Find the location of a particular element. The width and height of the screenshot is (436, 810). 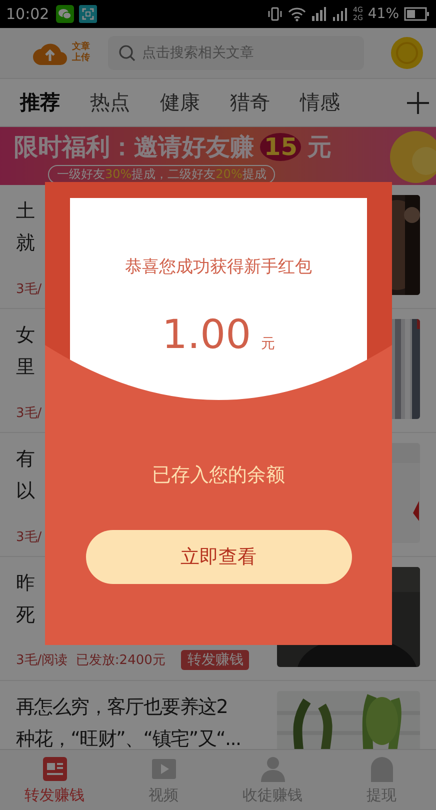

battery-percent: 41% is located at coordinates (383, 14).